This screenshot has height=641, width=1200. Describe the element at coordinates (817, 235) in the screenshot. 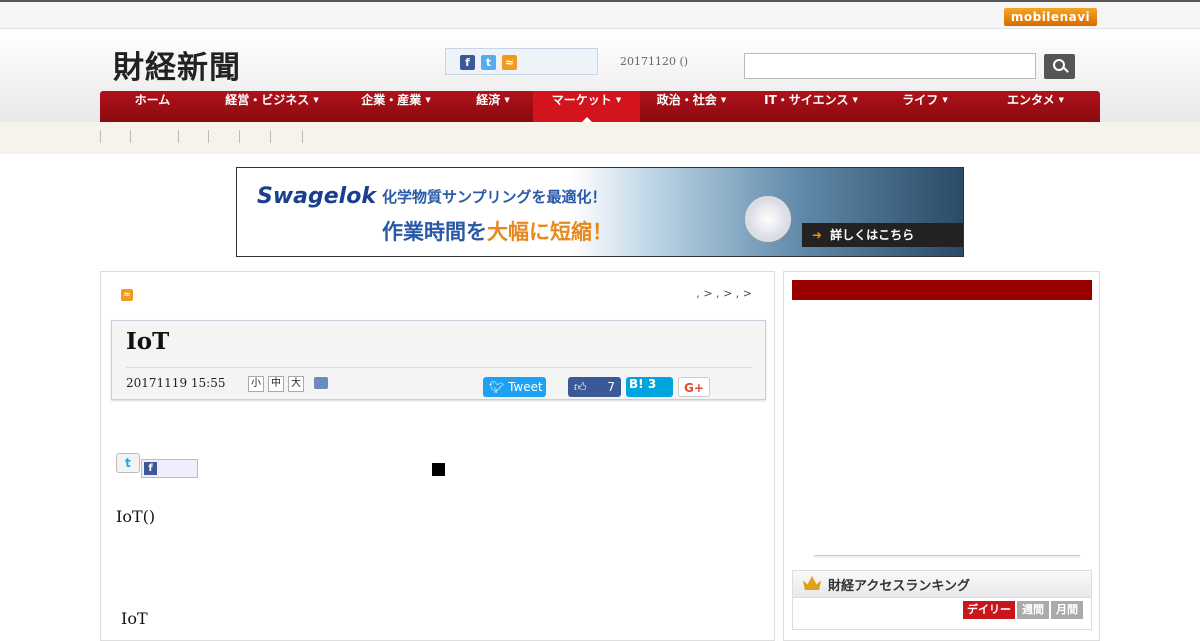

I see `arrow-right-icon: ➜` at that location.